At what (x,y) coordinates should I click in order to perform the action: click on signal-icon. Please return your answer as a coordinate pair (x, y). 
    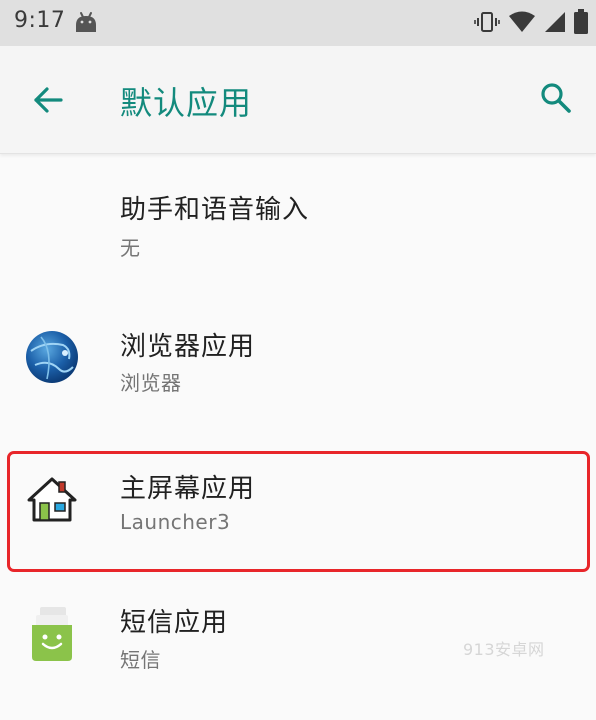
    Looking at the image, I should click on (555, 24).